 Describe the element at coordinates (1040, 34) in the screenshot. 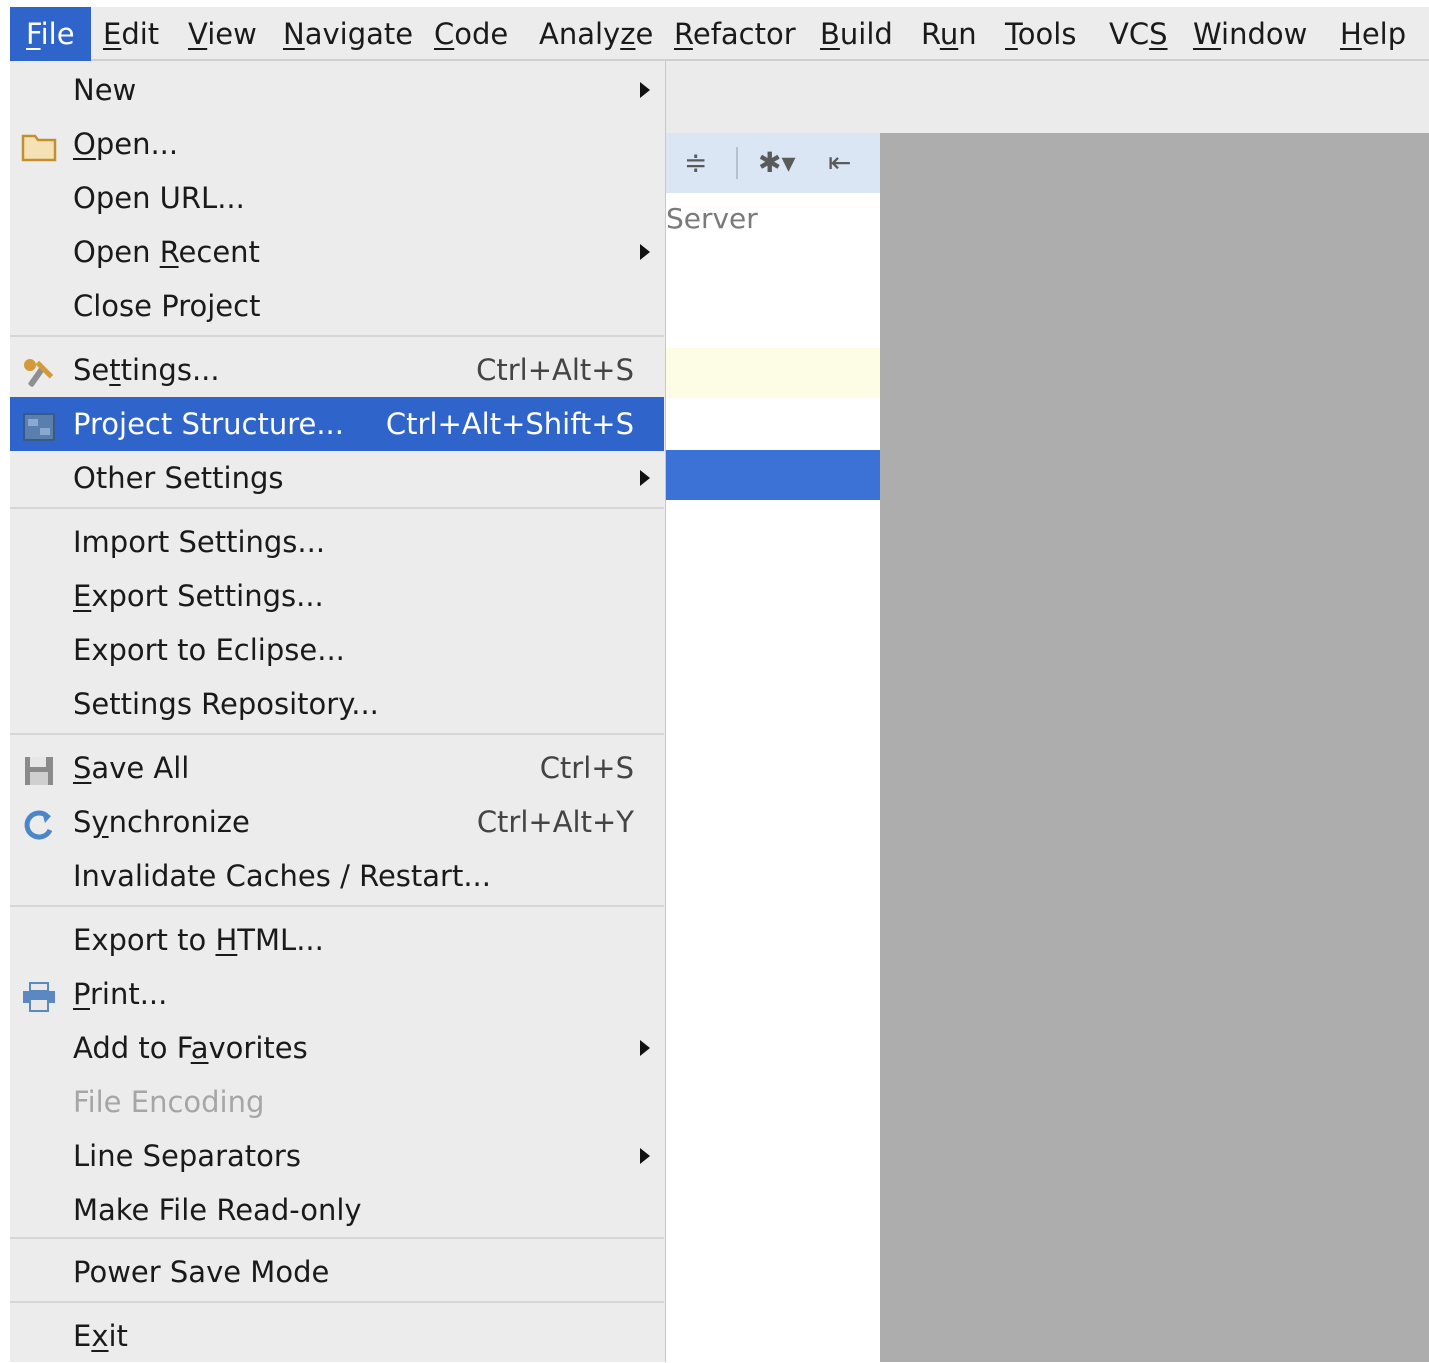

I see `menu-tools: Tools` at that location.